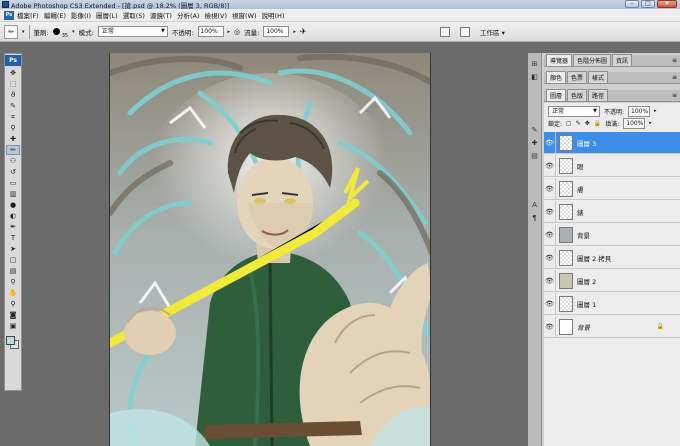  What do you see at coordinates (56, 31) in the screenshot?
I see `brush-preview` at bounding box center [56, 31].